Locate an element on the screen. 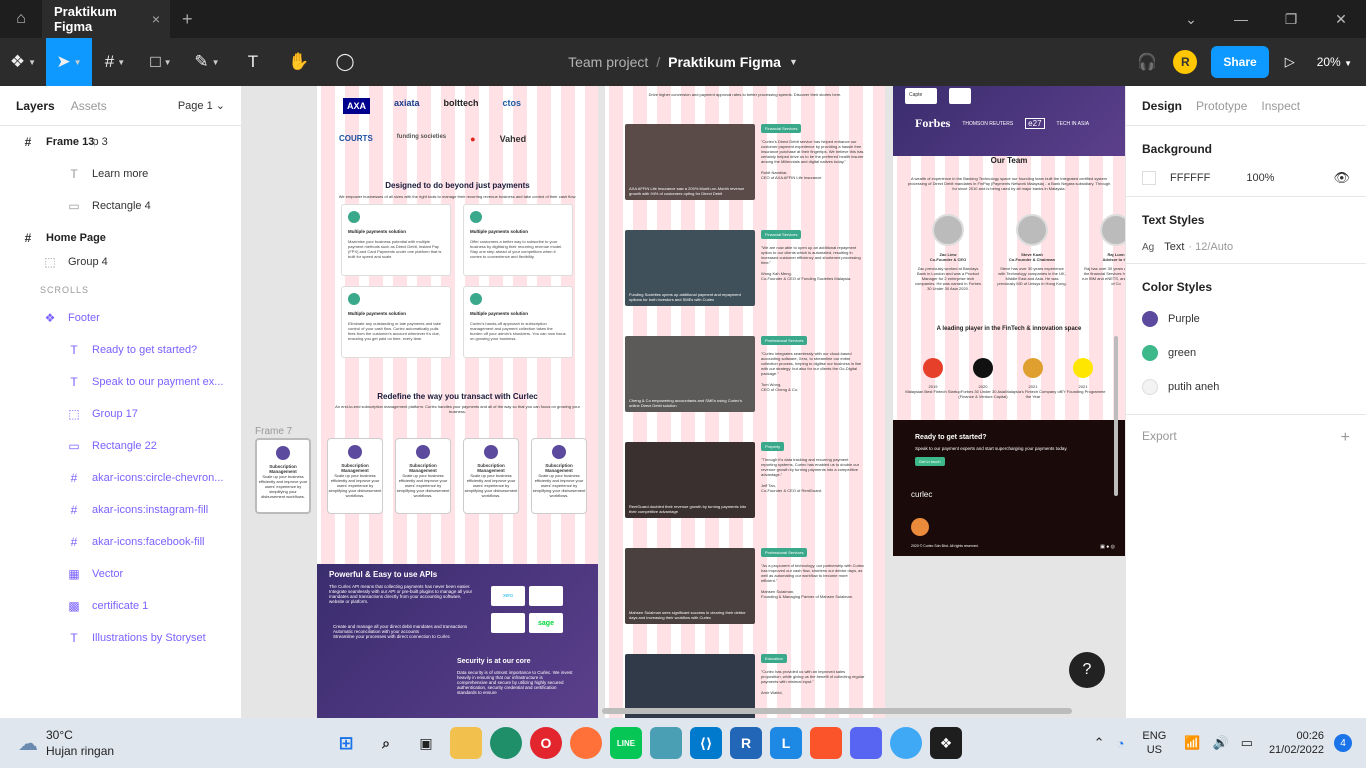 Image resolution: width=1366 pixels, height=768 pixels. layer-item: ⬚ Group 17 is located at coordinates (120, 414).